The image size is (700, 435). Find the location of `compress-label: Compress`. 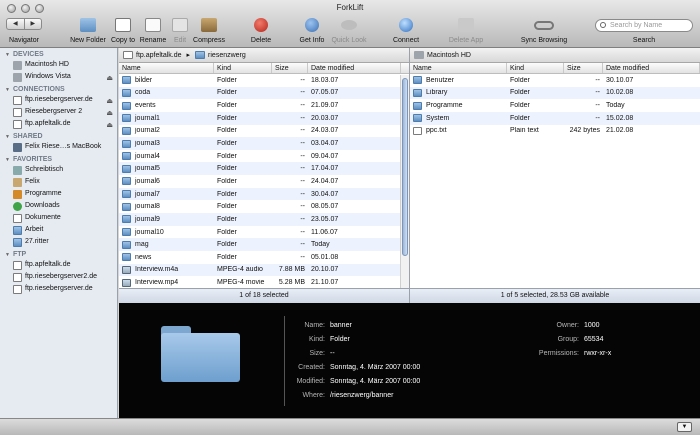

compress-label: Compress is located at coordinates (209, 40).